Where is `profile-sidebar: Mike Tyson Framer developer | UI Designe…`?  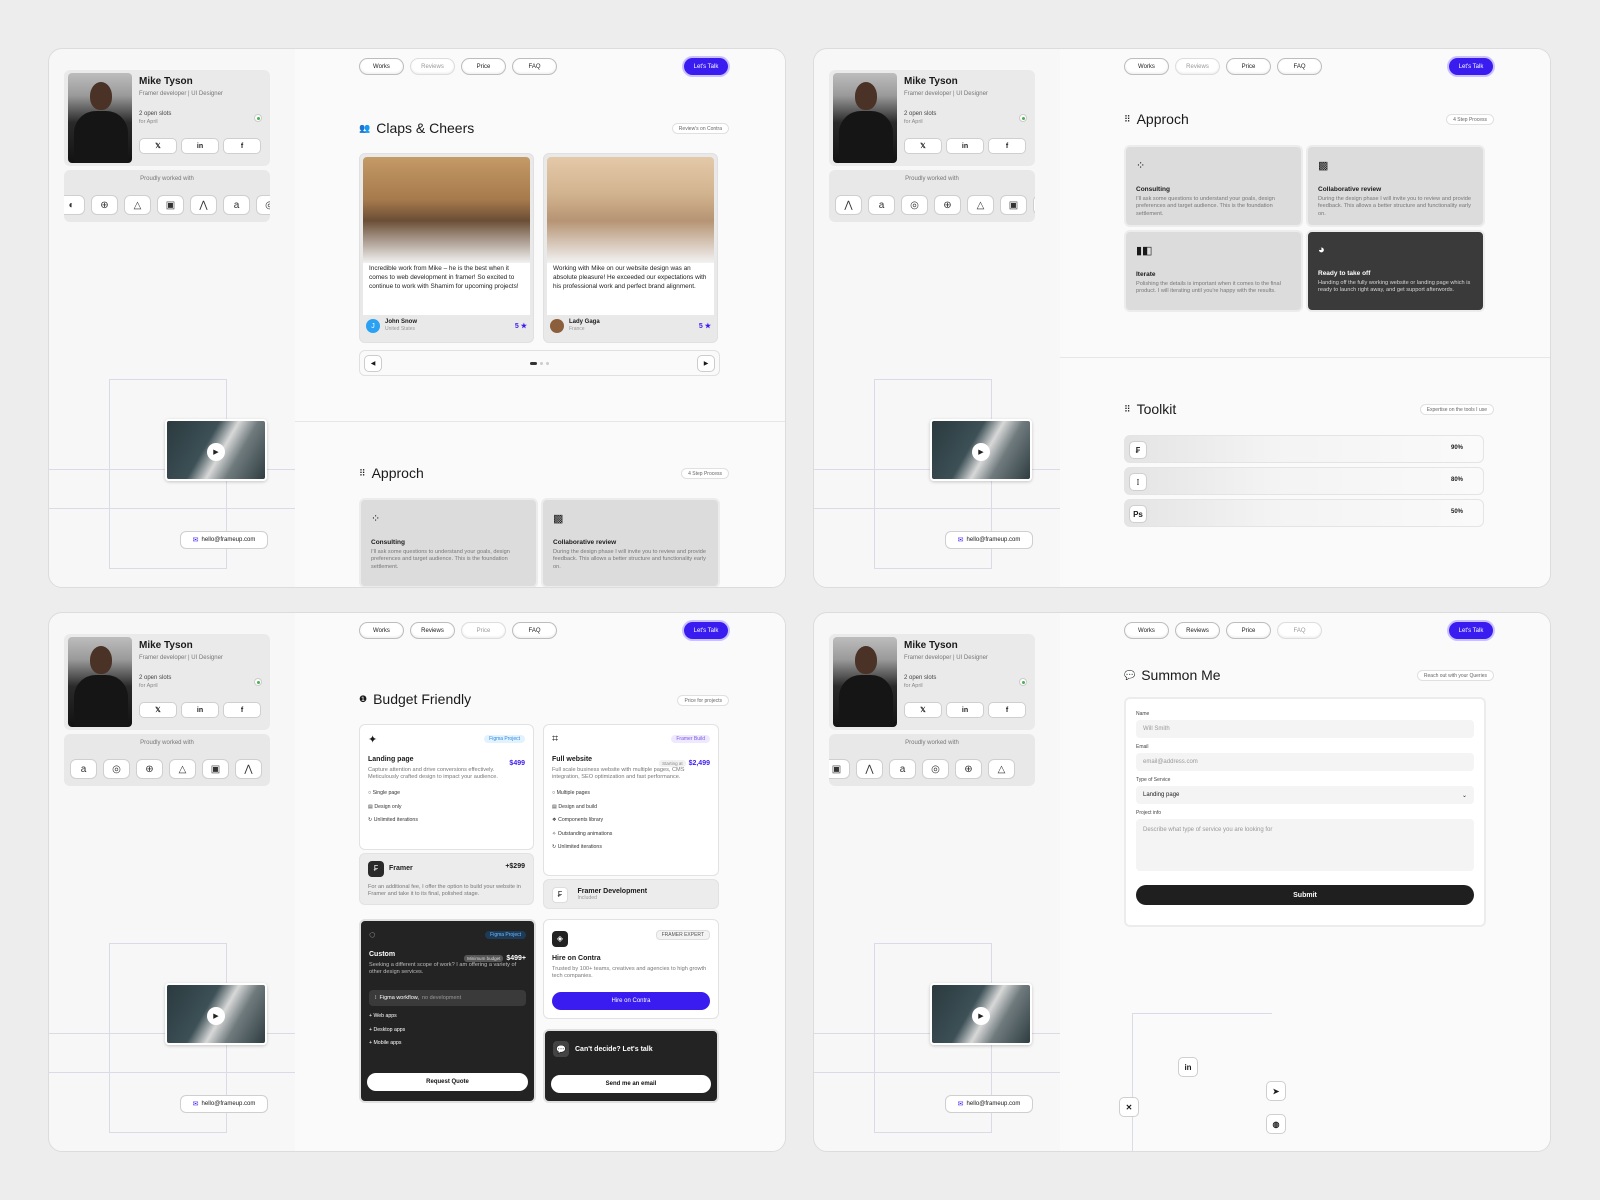
profile-sidebar: Mike Tyson Framer developer | UI Designe… is located at coordinates (937, 882).